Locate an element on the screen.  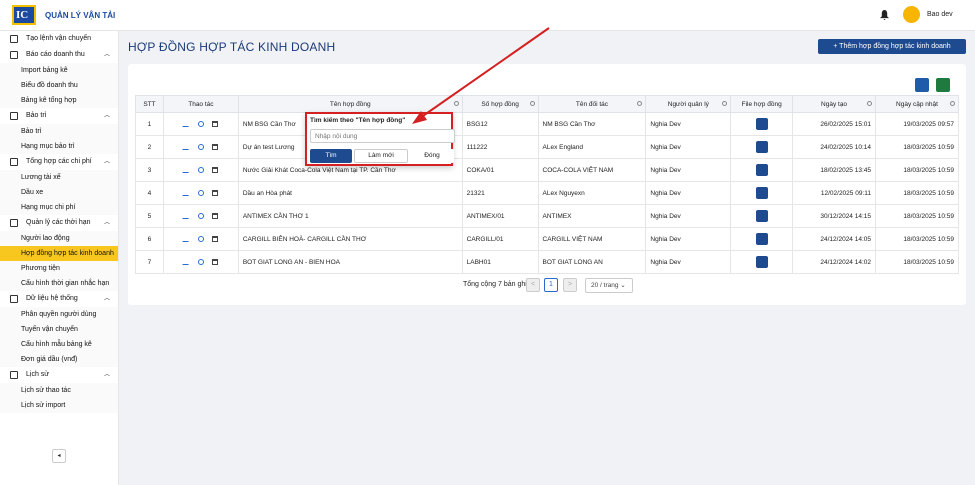
app-logo: IC is located at coordinates (24, 15).